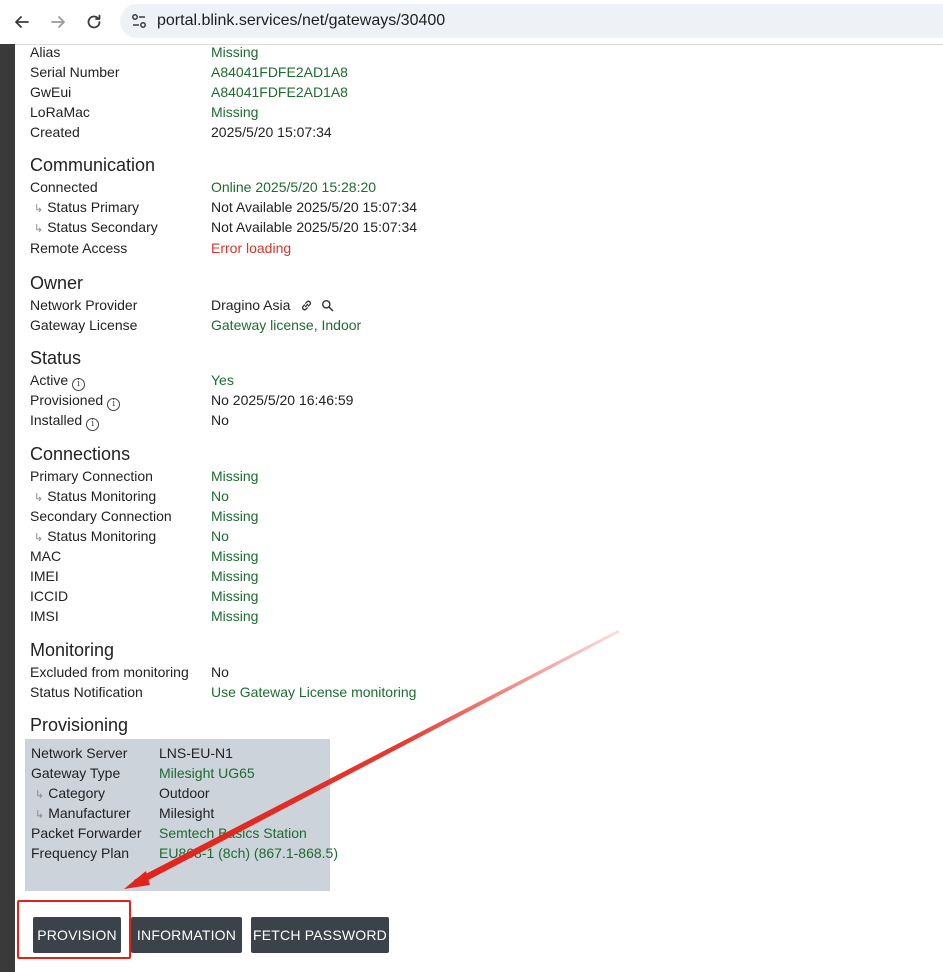 The image size is (943, 972). I want to click on detail-label: GwEui, so click(51, 92).